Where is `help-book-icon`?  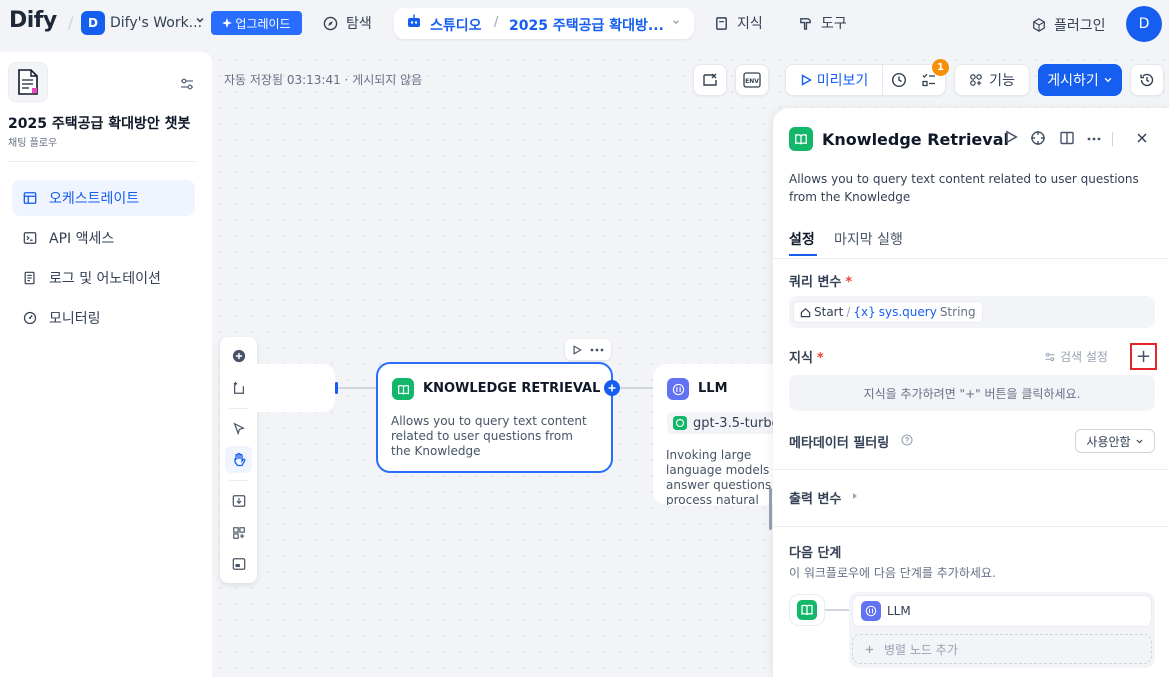 help-book-icon is located at coordinates (1067, 138).